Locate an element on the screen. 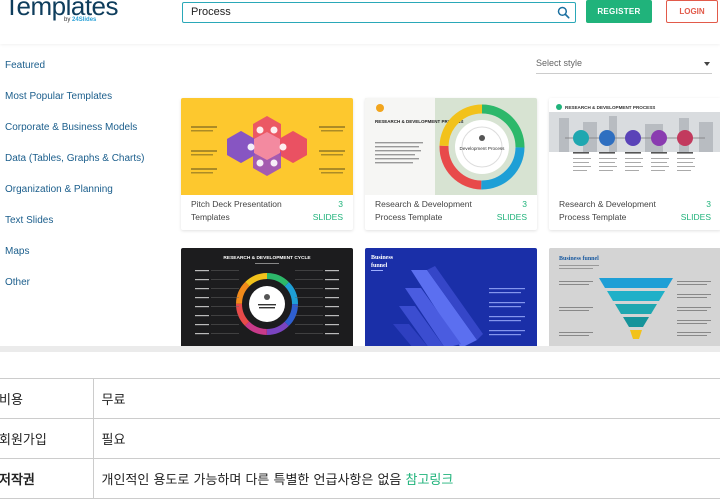  template-thumbnail-pitch-deck is located at coordinates (267, 146).